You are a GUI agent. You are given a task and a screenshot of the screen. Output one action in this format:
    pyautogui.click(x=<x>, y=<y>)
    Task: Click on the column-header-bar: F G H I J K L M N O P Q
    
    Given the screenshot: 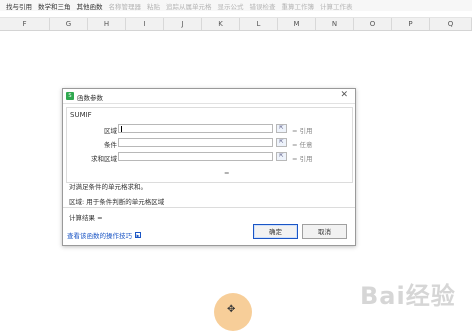 What is the action you would take?
    pyautogui.click(x=236, y=24)
    